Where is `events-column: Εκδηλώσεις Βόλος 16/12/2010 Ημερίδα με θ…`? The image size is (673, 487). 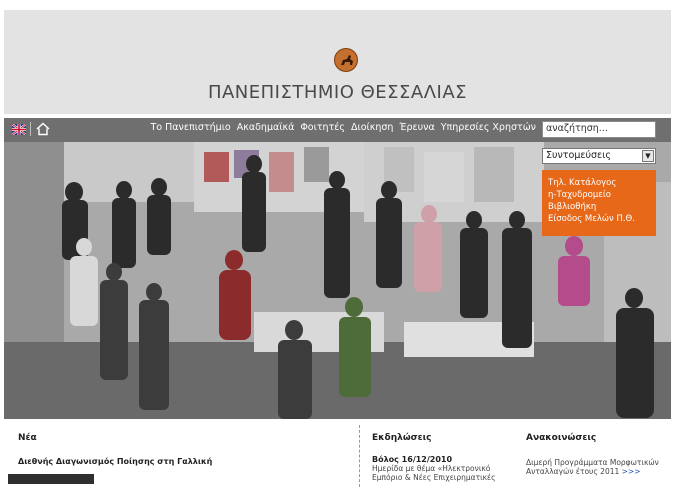 events-column: Εκδηλώσεις Βόλος 16/12/2010 Ημερίδα με θ… is located at coordinates (434, 456).